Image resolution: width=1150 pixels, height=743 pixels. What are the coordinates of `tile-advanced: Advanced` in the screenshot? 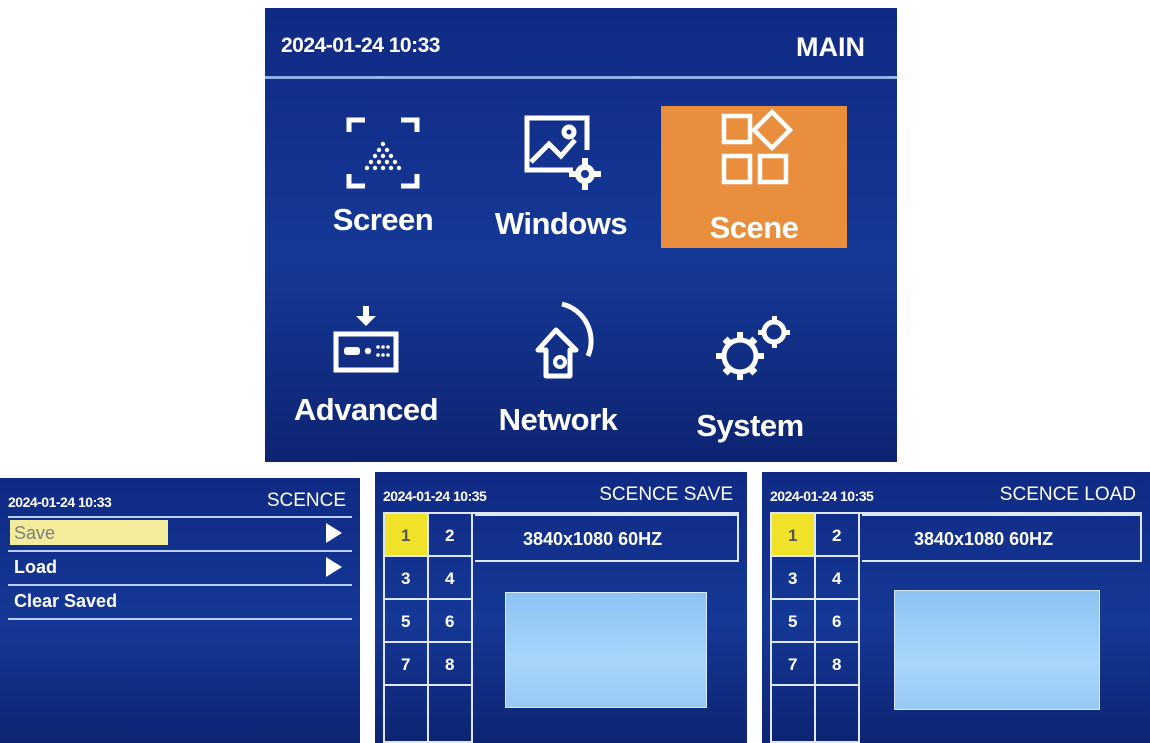 It's located at (366, 363).